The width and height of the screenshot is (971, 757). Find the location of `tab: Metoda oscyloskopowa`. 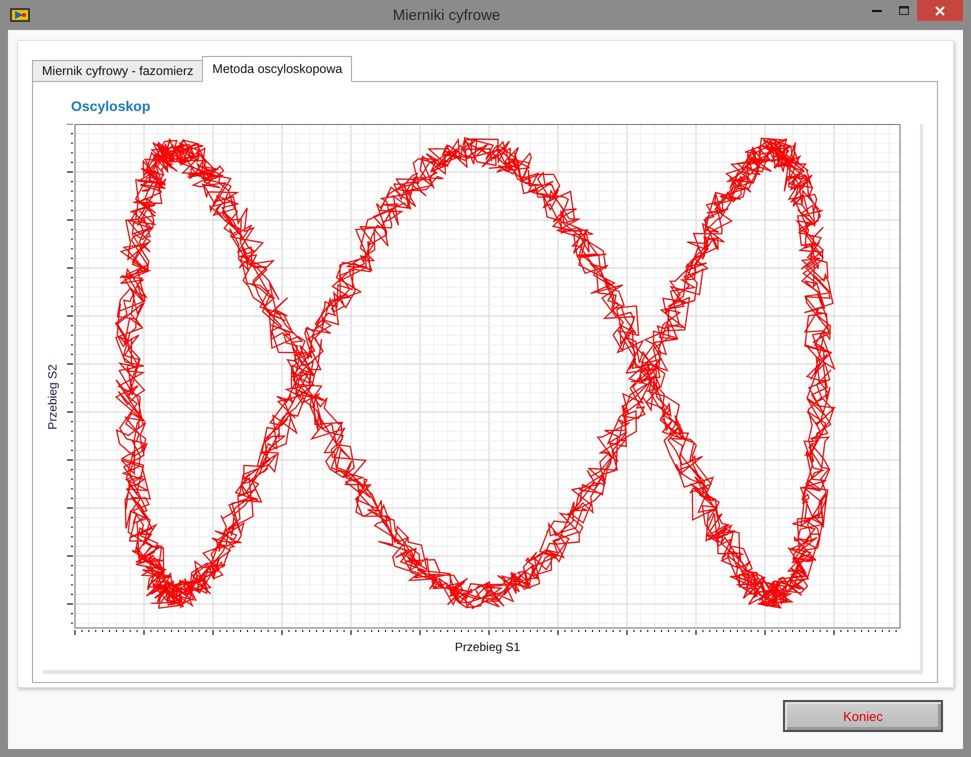

tab: Metoda oscyloskopowa is located at coordinates (277, 69).